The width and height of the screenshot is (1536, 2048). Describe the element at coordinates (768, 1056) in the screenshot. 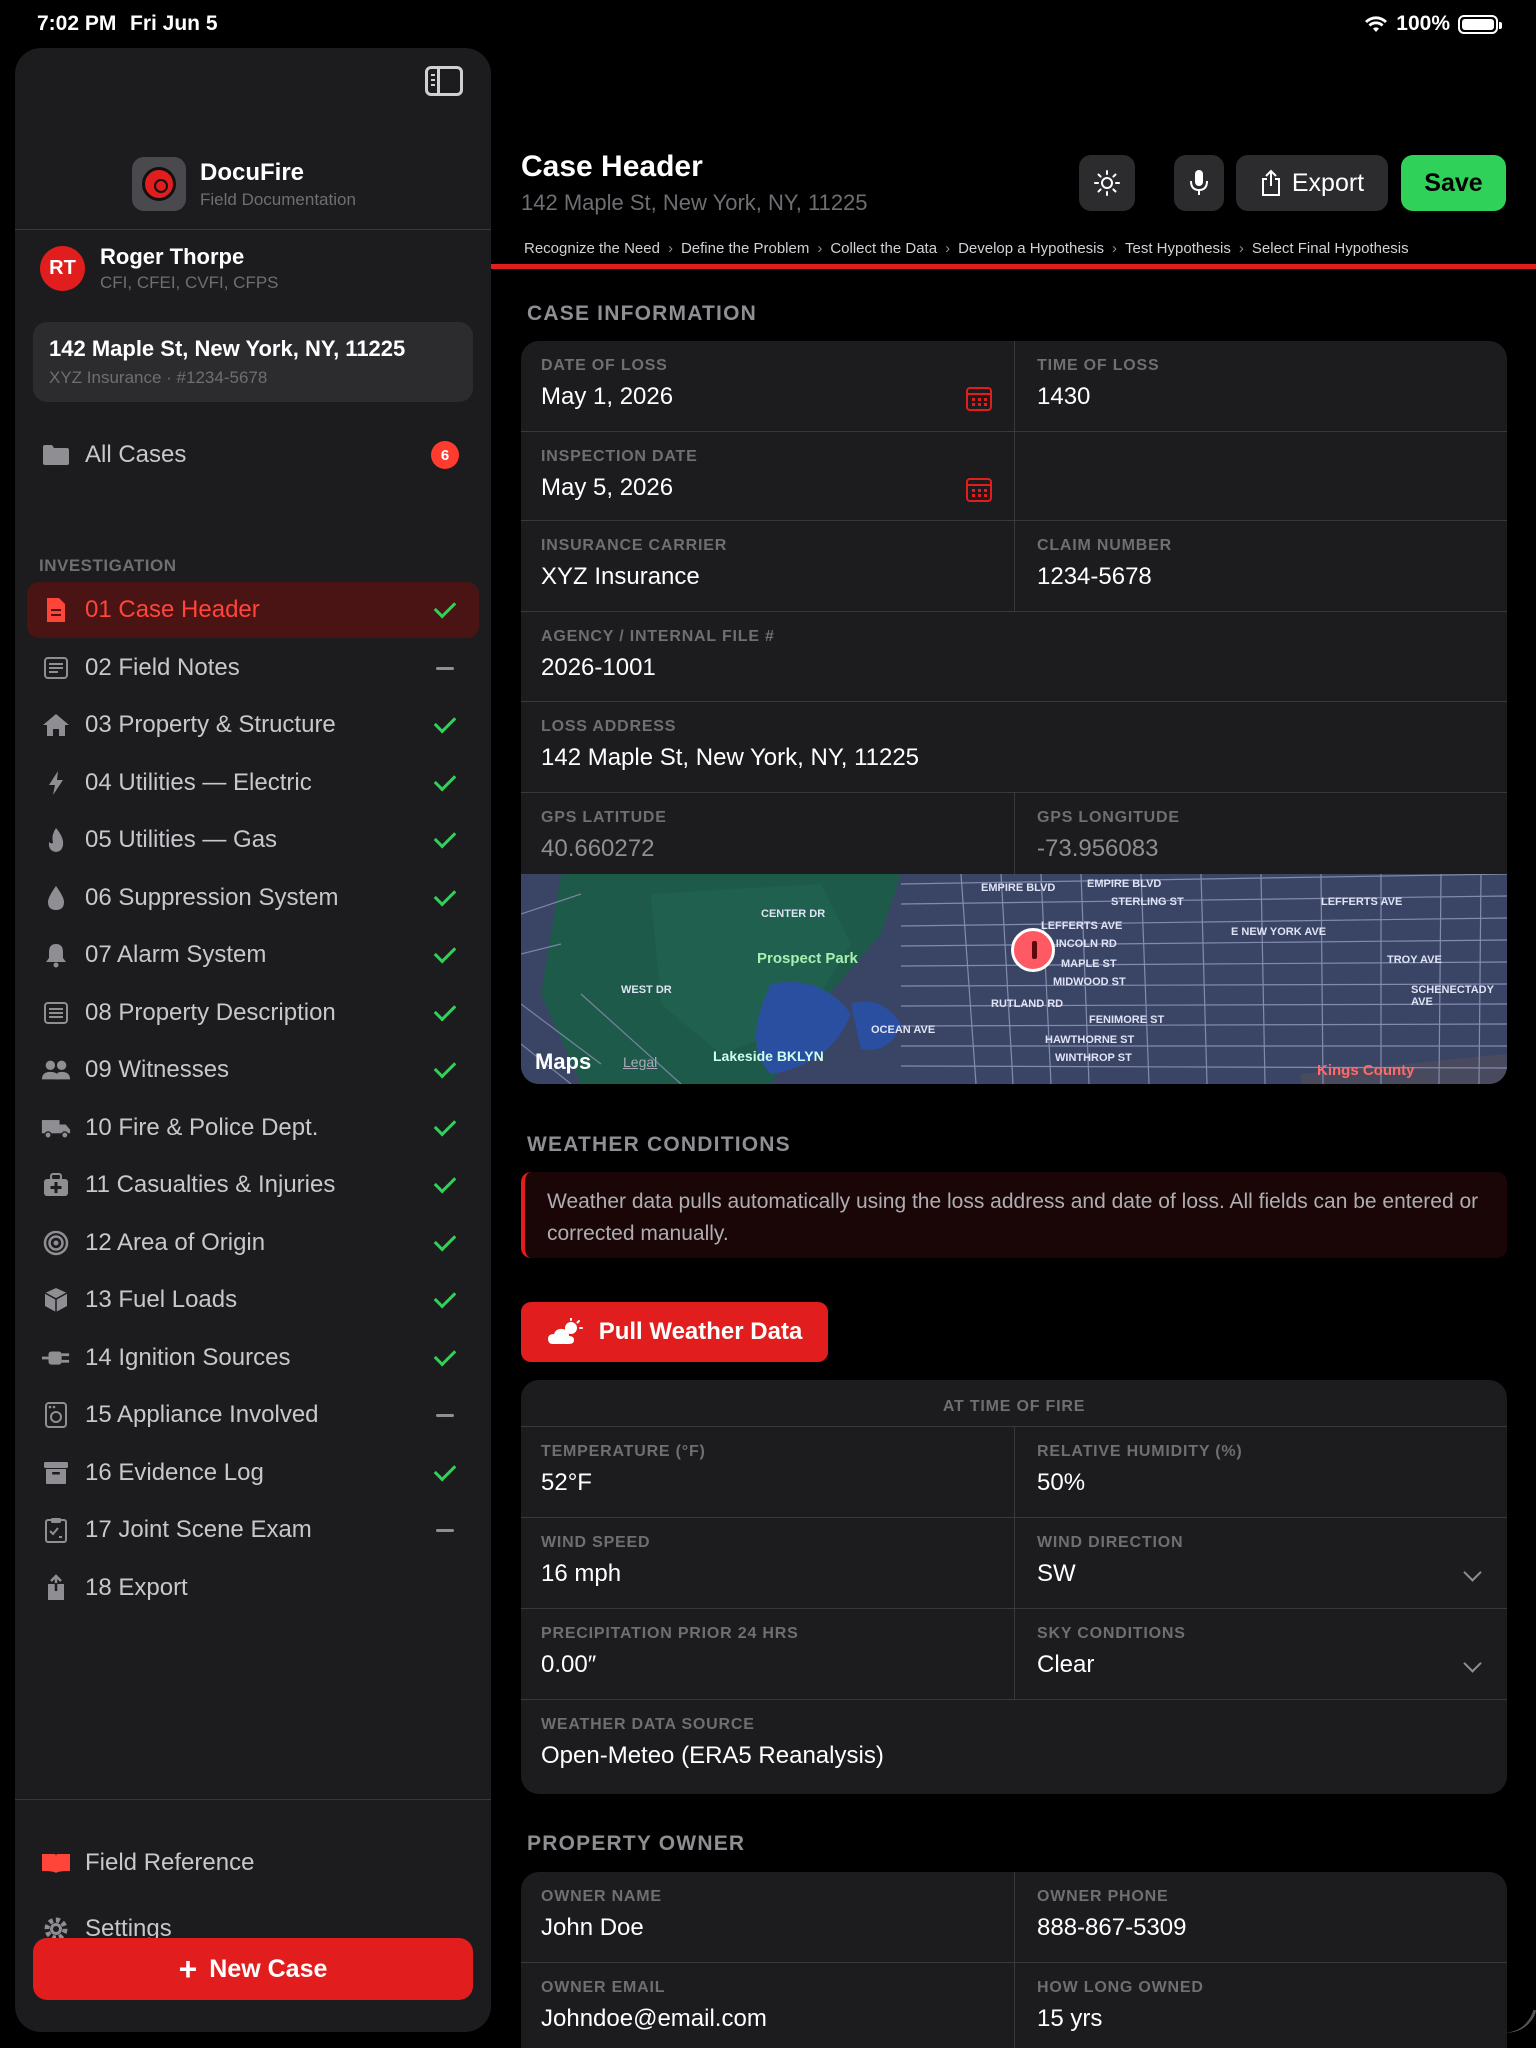

I see `map-label-lakeside: Lakeside BKLYN` at that location.